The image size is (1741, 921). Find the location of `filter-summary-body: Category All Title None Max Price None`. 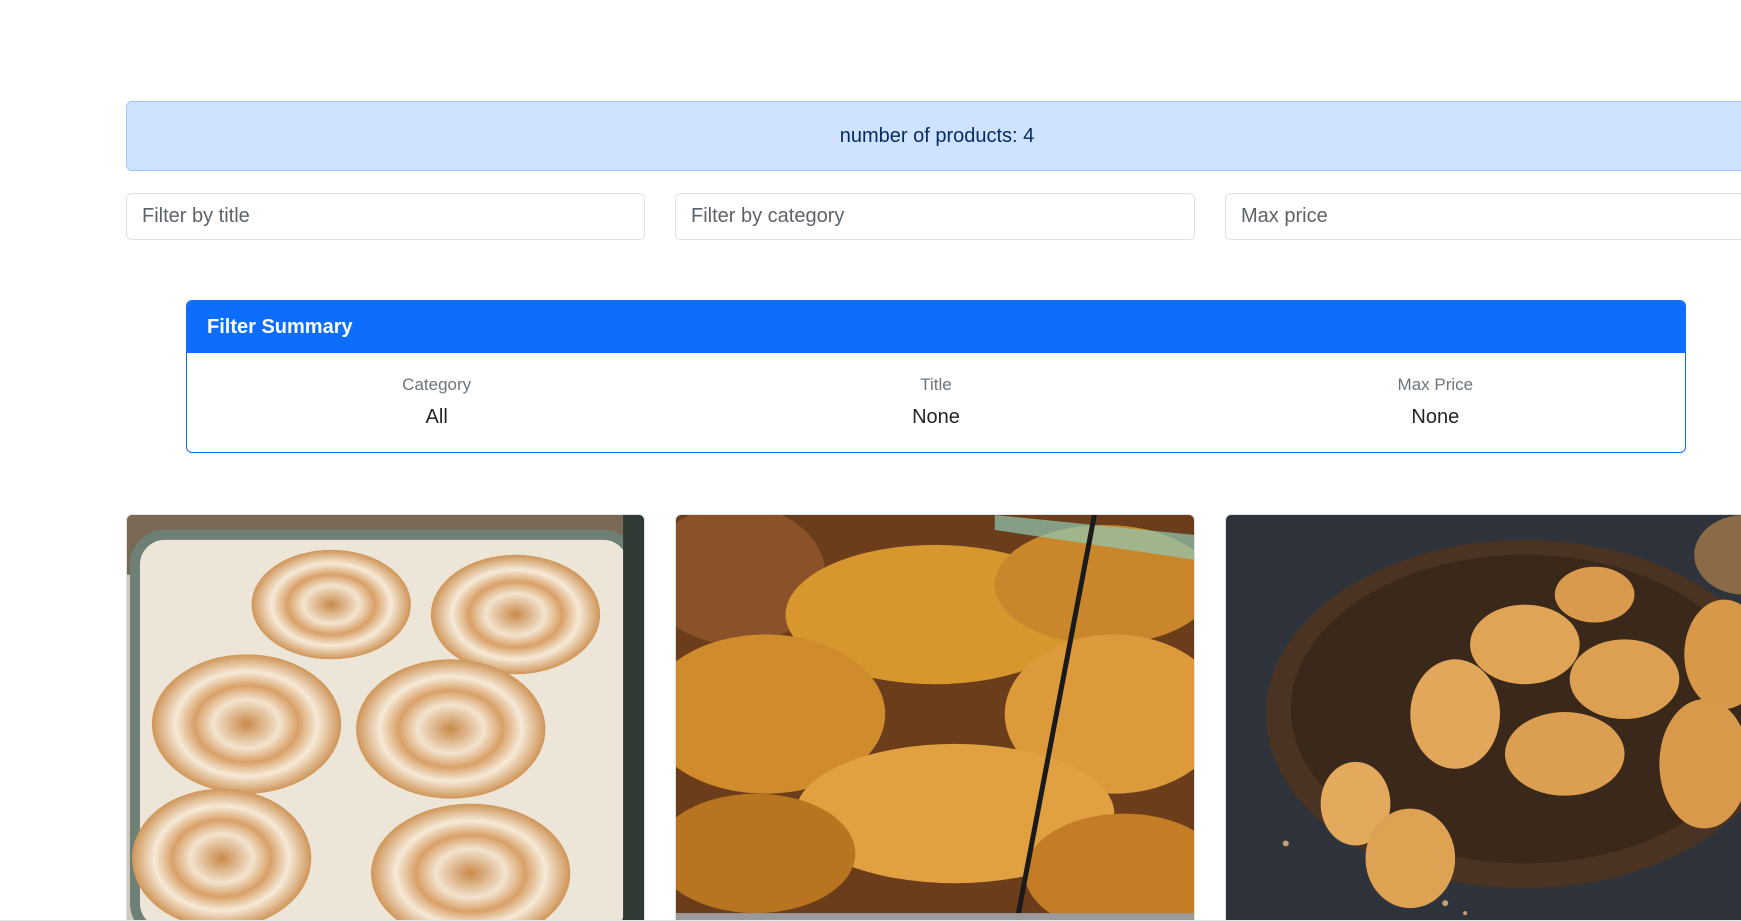

filter-summary-body: Category All Title None Max Price None is located at coordinates (936, 402).